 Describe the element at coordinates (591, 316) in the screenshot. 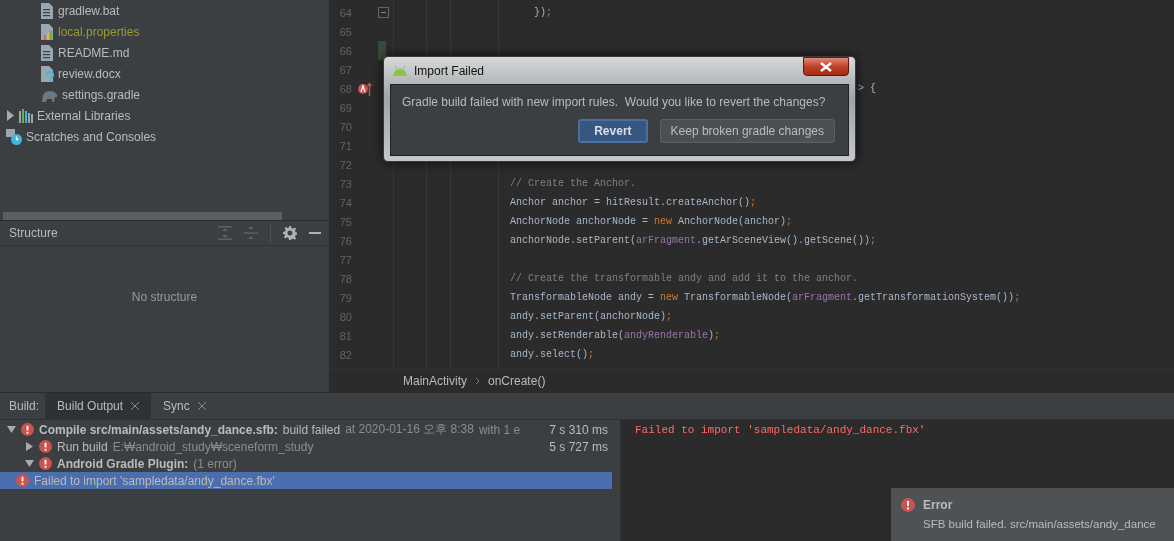

I see `code-line: andy.setParent(anchorNode);` at that location.